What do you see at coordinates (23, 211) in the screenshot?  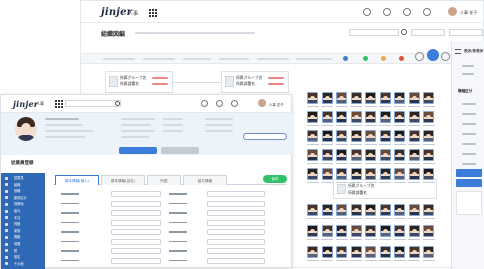 I see `nav-item: 給与` at bounding box center [23, 211].